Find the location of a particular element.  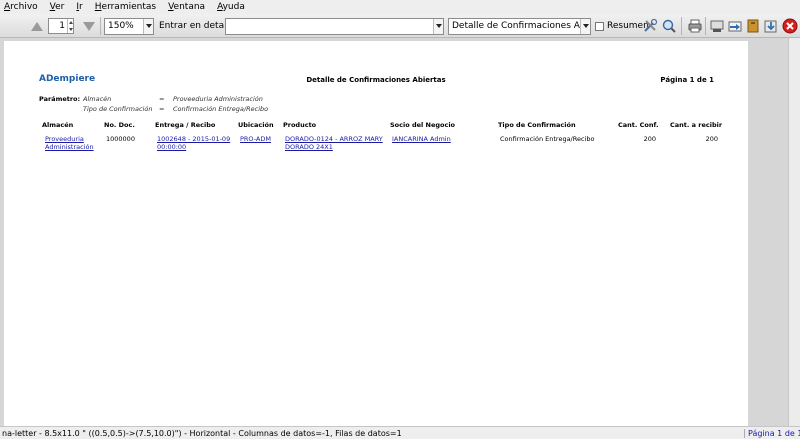

export-icon is located at coordinates (717, 26).